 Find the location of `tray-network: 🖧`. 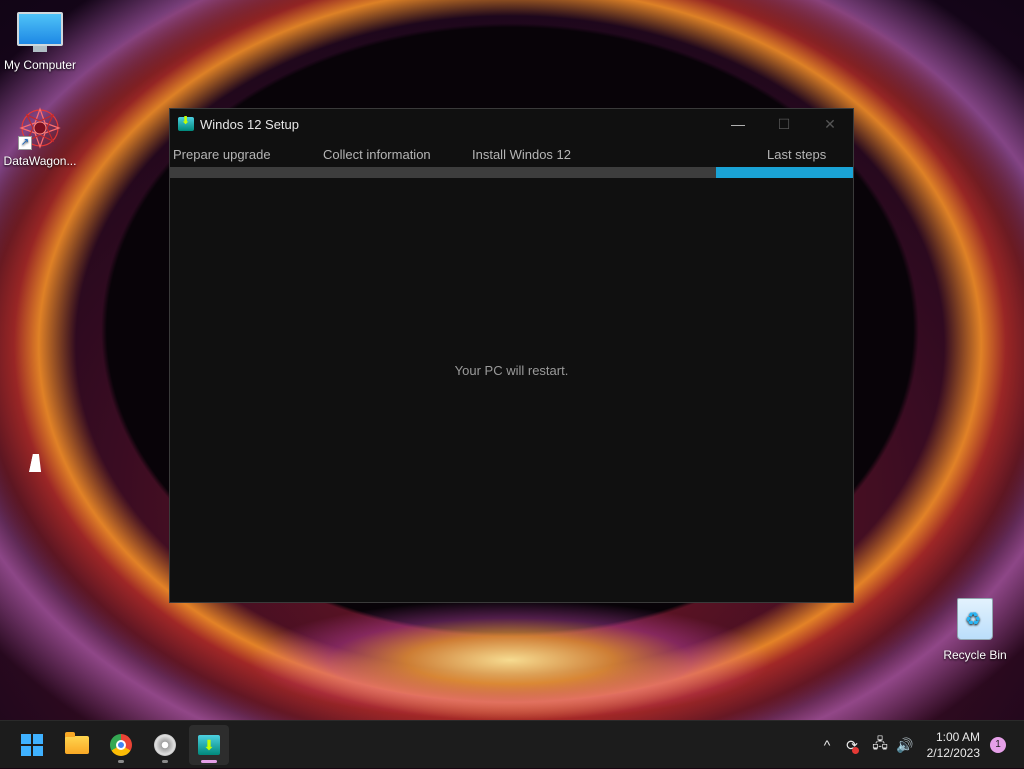

tray-network: 🖧 is located at coordinates (880, 745).